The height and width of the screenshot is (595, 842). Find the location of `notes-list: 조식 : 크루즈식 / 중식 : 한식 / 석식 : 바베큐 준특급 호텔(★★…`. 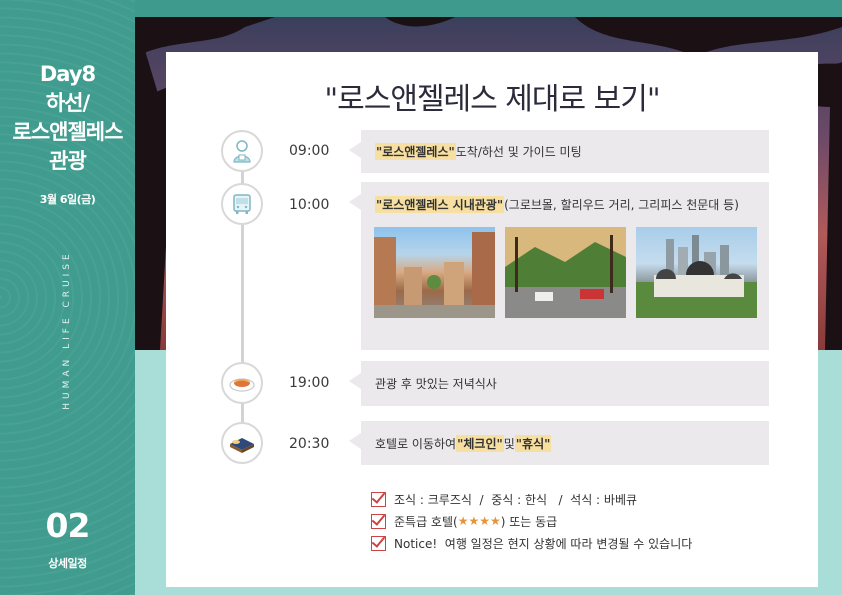

notes-list: 조식 : 크루즈식 / 중식 : 한식 / 석식 : 바베큐 준특급 호텔(★★… is located at coordinates (531, 521).